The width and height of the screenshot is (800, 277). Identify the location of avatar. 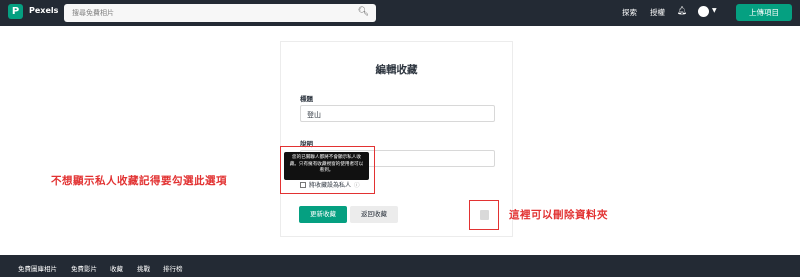
(703, 11).